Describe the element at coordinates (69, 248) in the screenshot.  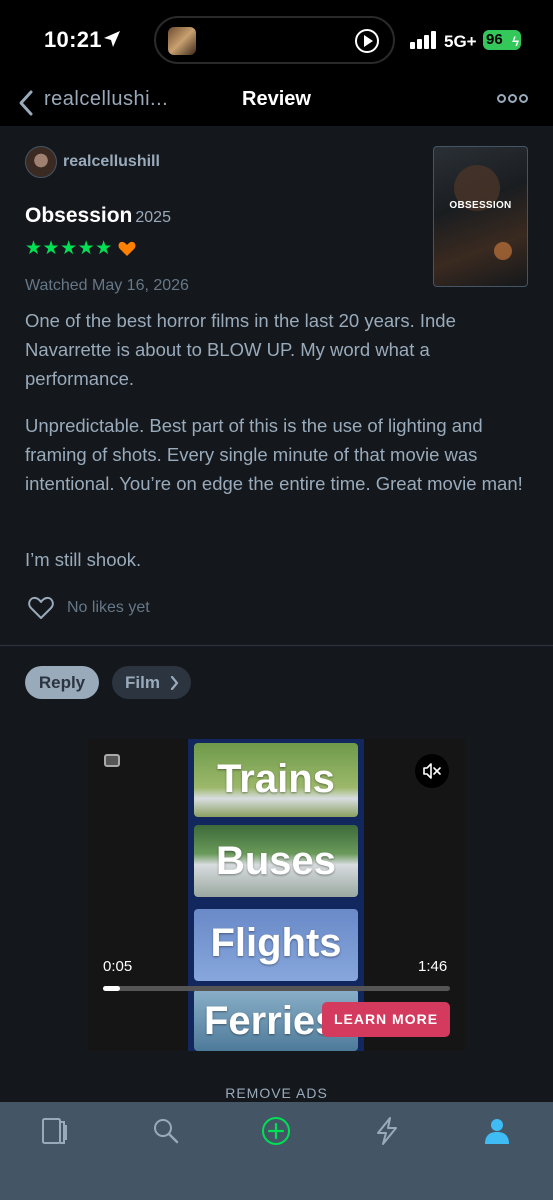
I see `star-rating: ★★★★★` at that location.